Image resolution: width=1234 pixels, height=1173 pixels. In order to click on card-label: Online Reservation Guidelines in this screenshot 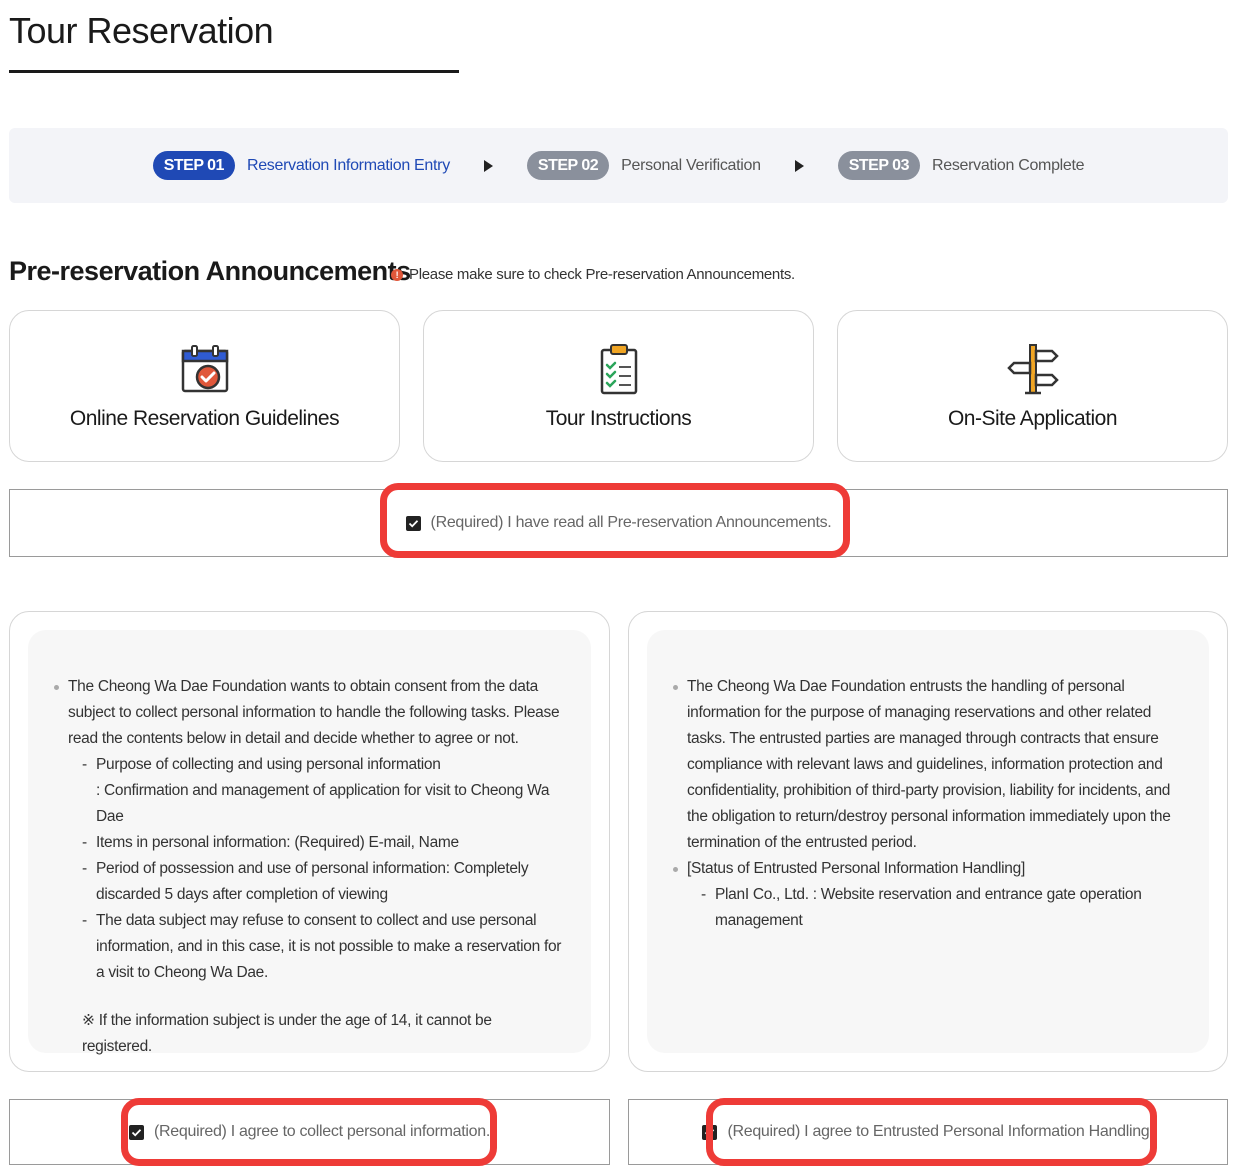, I will do `click(204, 418)`.